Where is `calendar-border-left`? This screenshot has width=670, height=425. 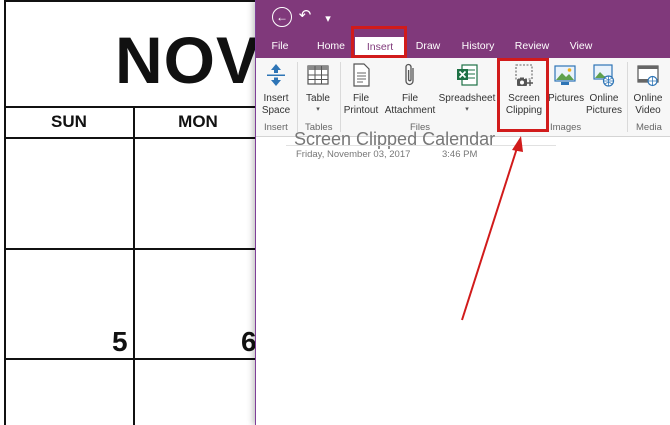 calendar-border-left is located at coordinates (5, 212).